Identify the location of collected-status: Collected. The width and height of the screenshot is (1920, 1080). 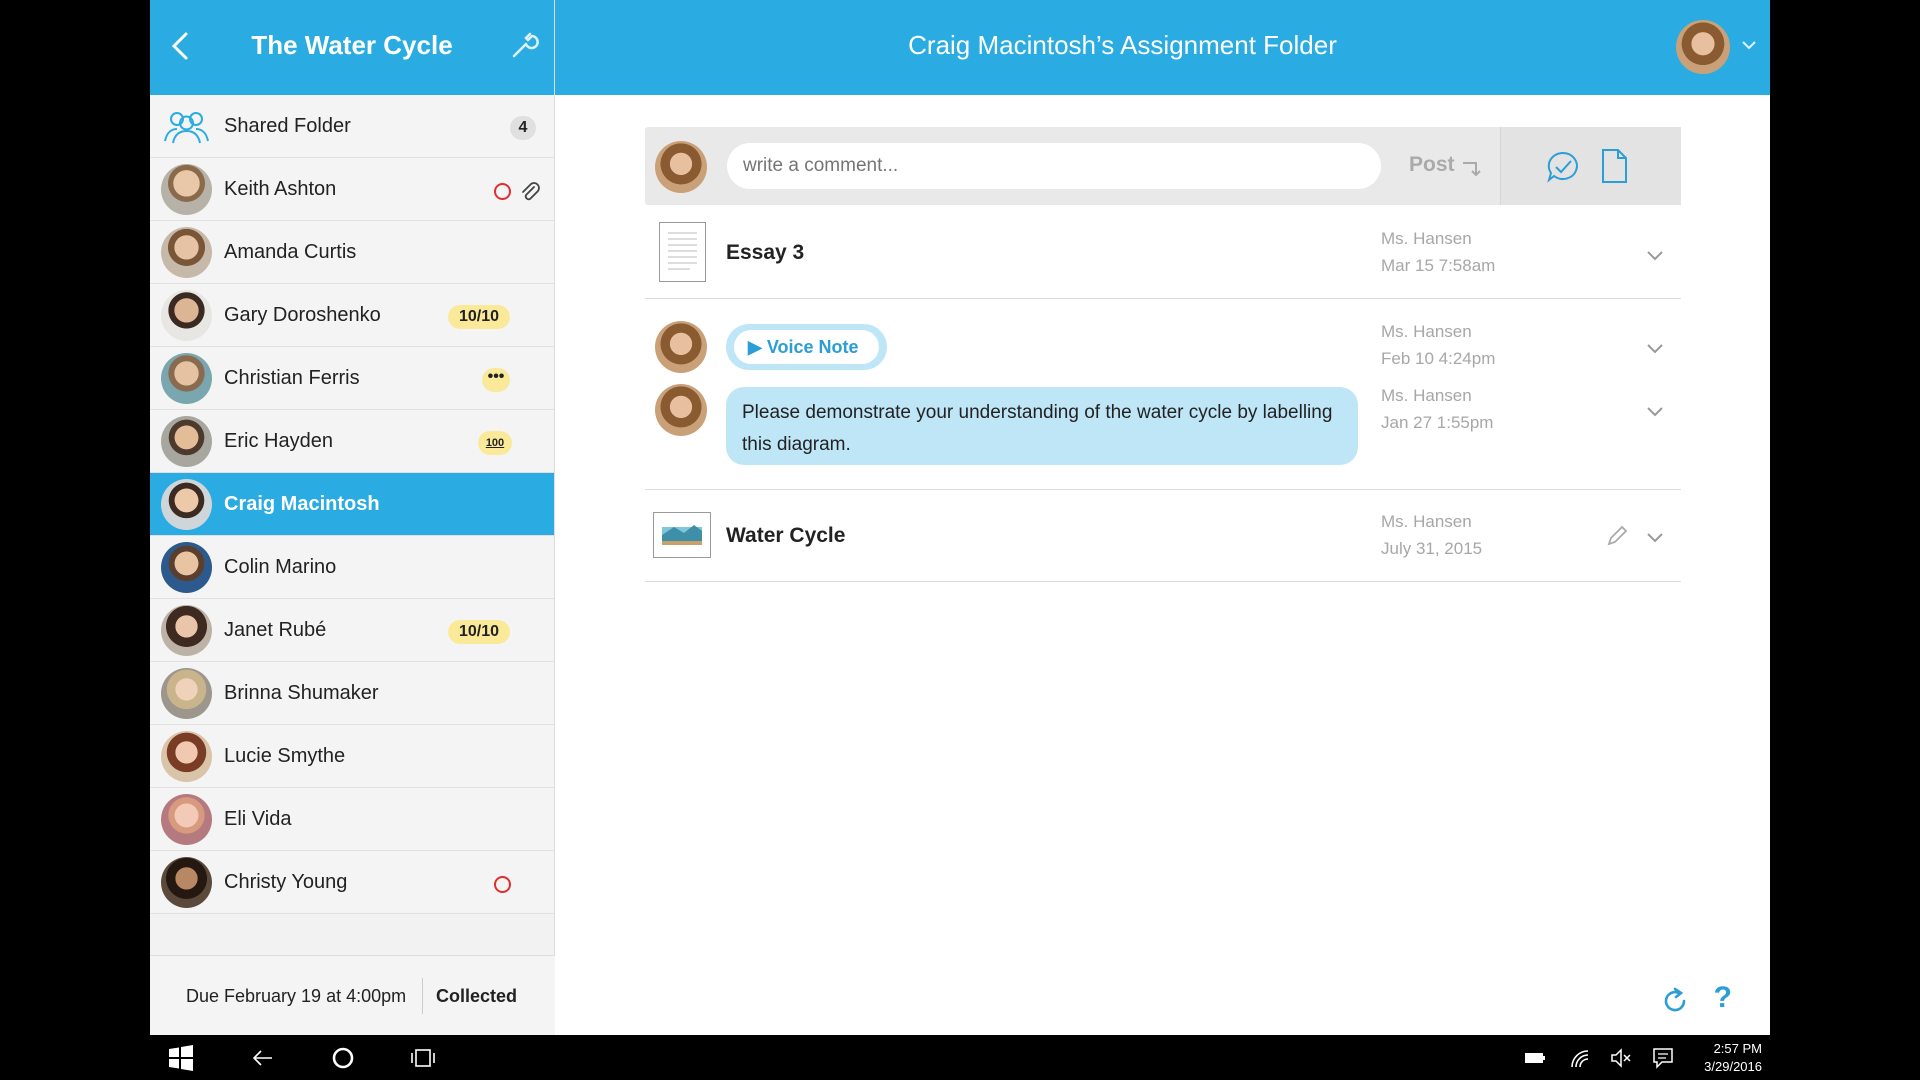
(476, 996).